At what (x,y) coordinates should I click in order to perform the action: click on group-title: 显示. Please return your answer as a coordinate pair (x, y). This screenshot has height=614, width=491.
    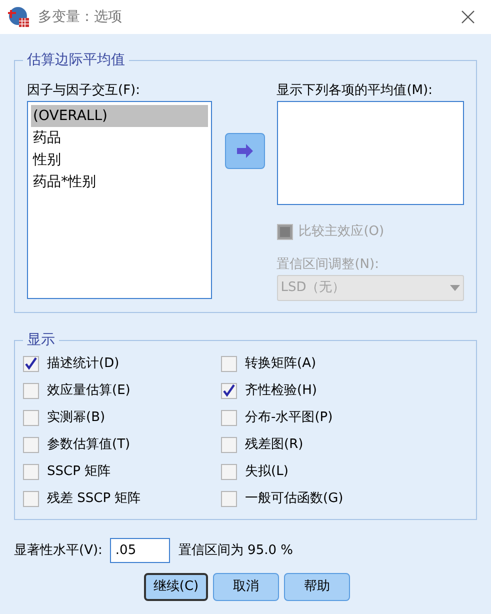
    Looking at the image, I should click on (41, 340).